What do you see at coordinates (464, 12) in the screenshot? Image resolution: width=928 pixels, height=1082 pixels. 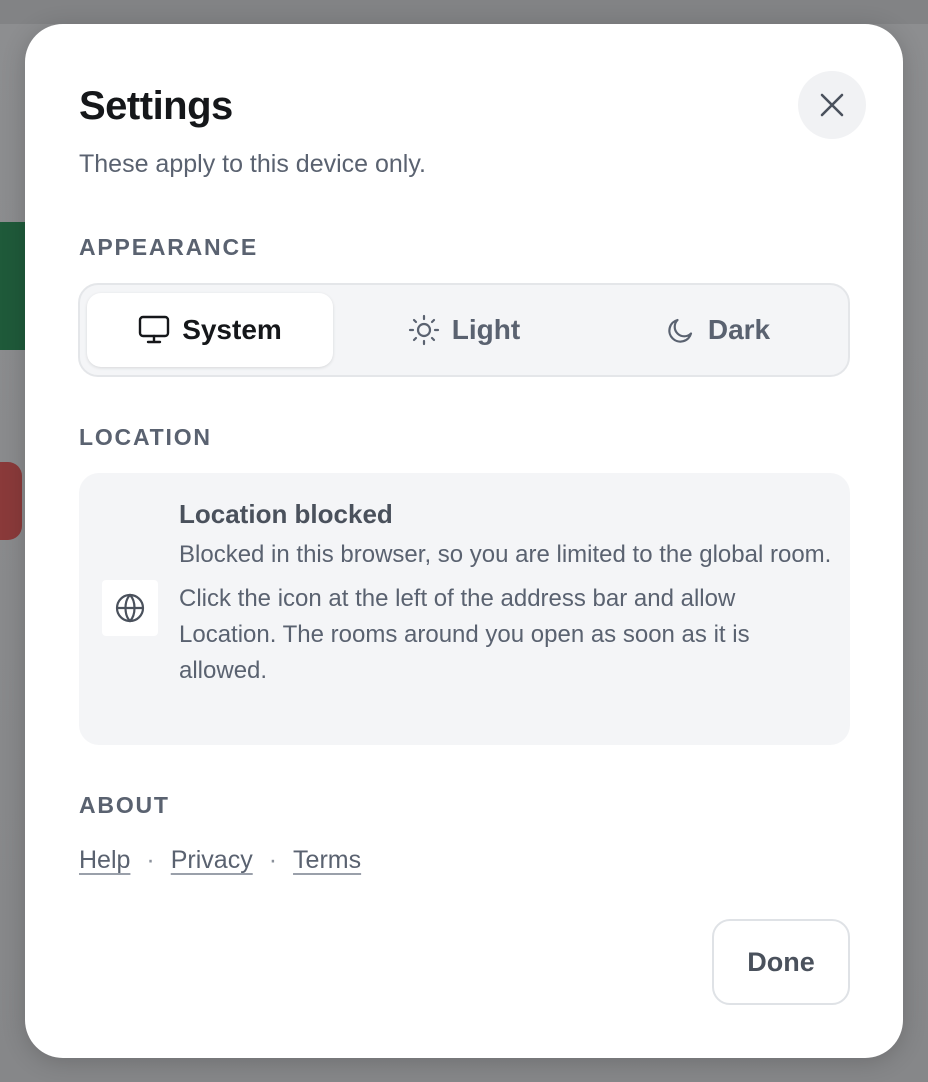 I see `background-header` at bounding box center [464, 12].